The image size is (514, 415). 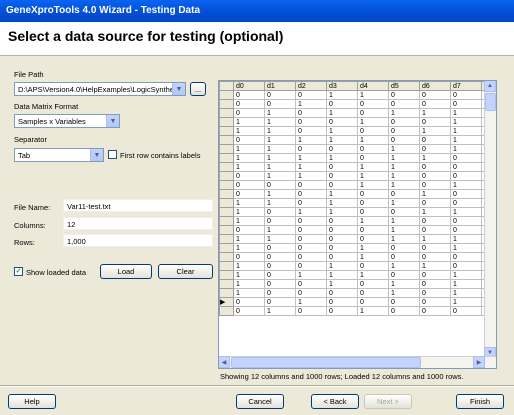 I want to click on table-row: 111011000, so click(x=357, y=167).